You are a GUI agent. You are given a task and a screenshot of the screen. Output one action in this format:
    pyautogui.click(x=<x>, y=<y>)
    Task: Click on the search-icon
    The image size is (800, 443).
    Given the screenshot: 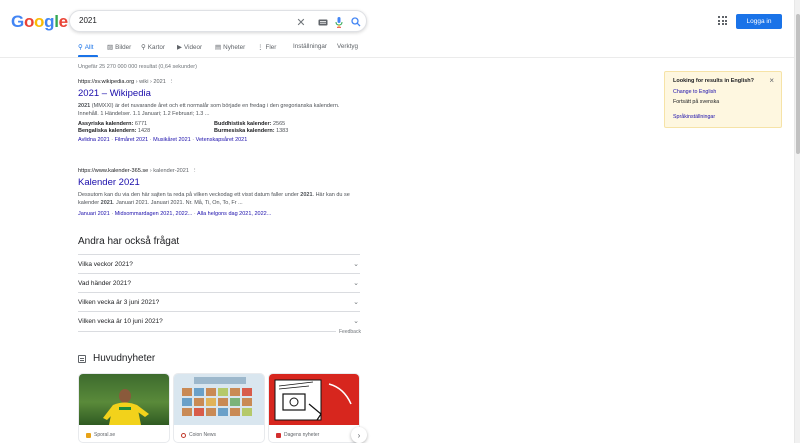 What is the action you would take?
    pyautogui.click(x=356, y=22)
    